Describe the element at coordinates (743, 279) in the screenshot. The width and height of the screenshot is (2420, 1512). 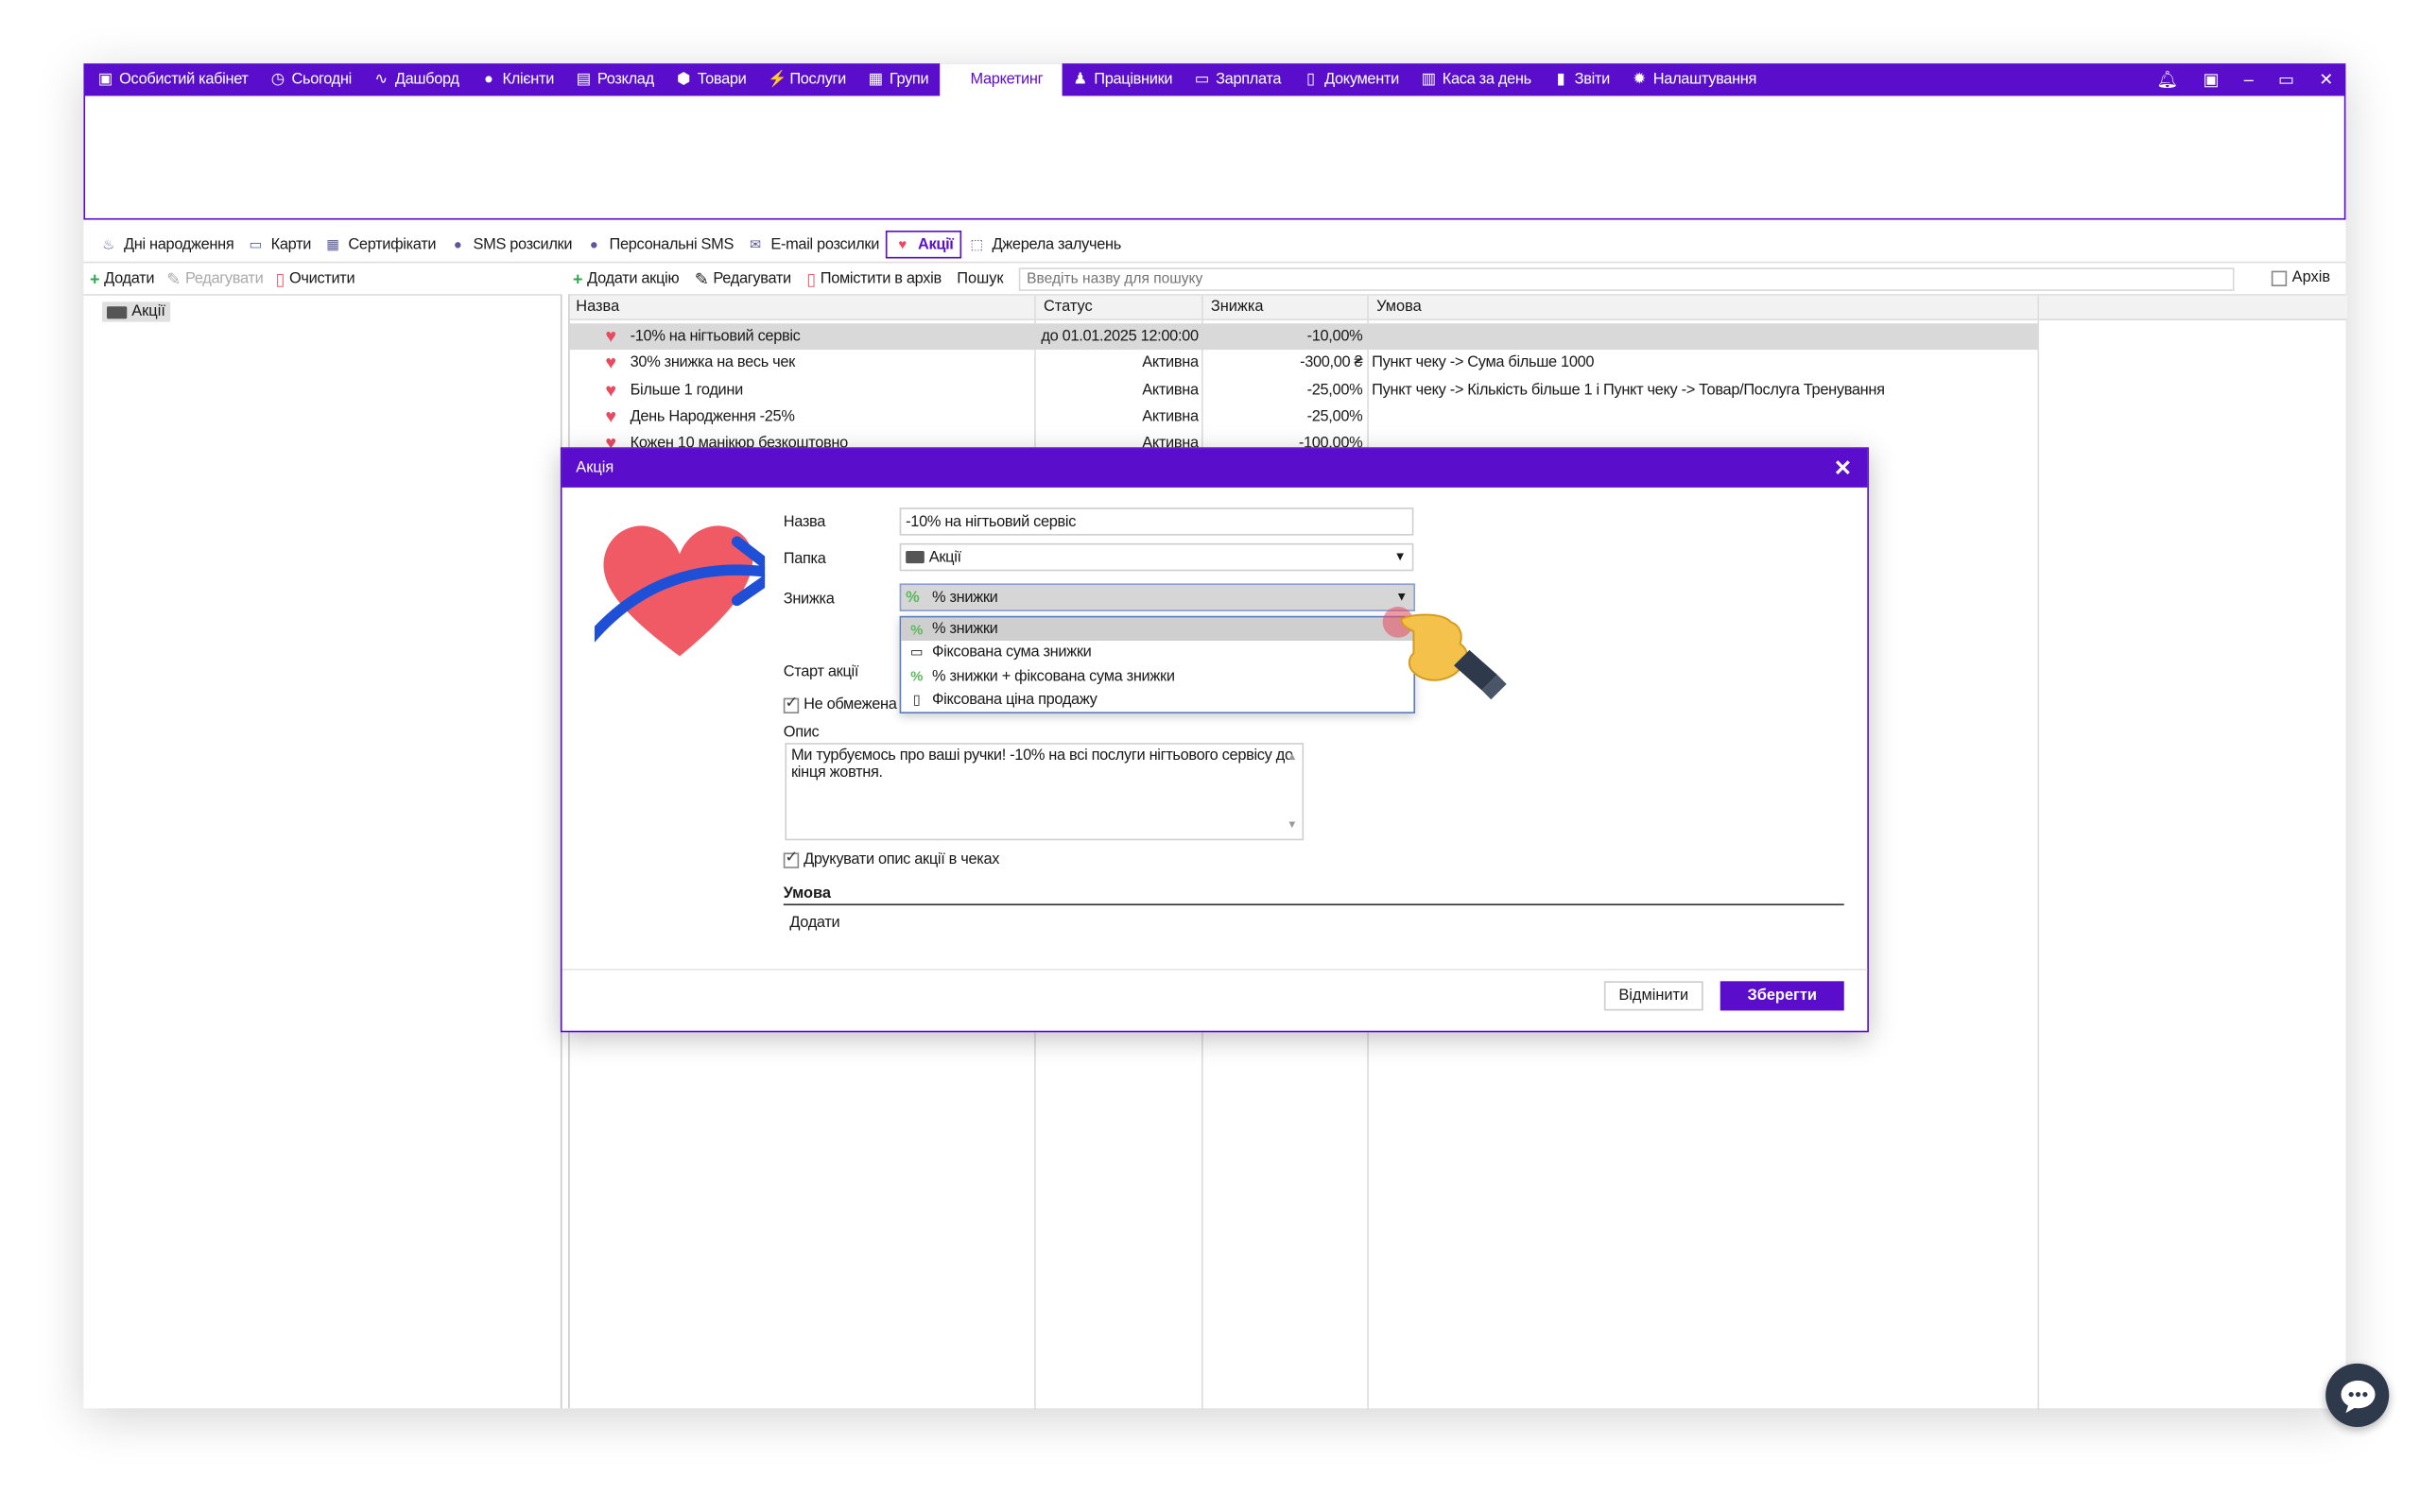
I see `edit-promo-button: ✎ Редагувати` at that location.